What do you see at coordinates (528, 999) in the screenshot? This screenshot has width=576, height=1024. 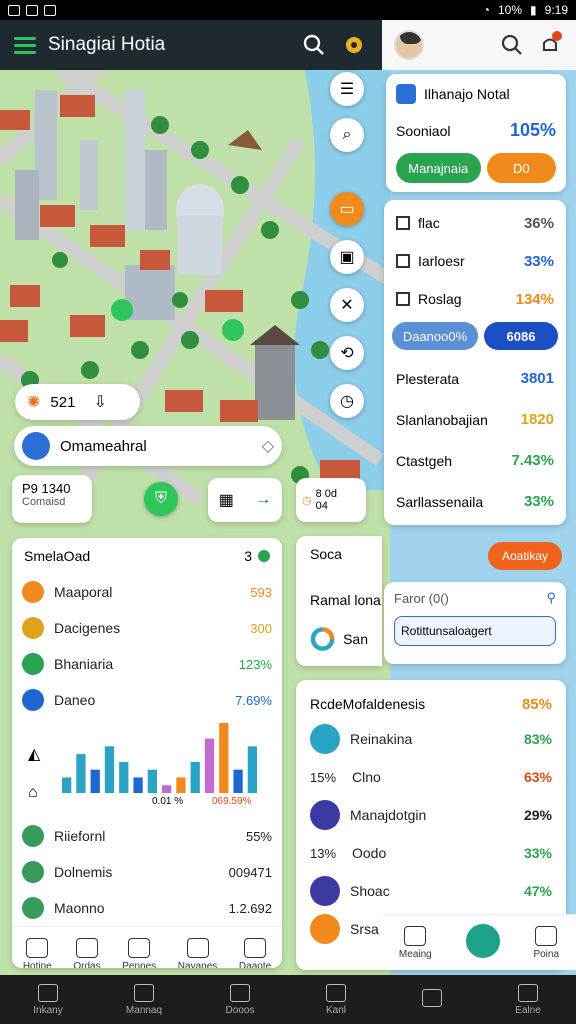 I see `nav-item-5: Ealne` at bounding box center [528, 999].